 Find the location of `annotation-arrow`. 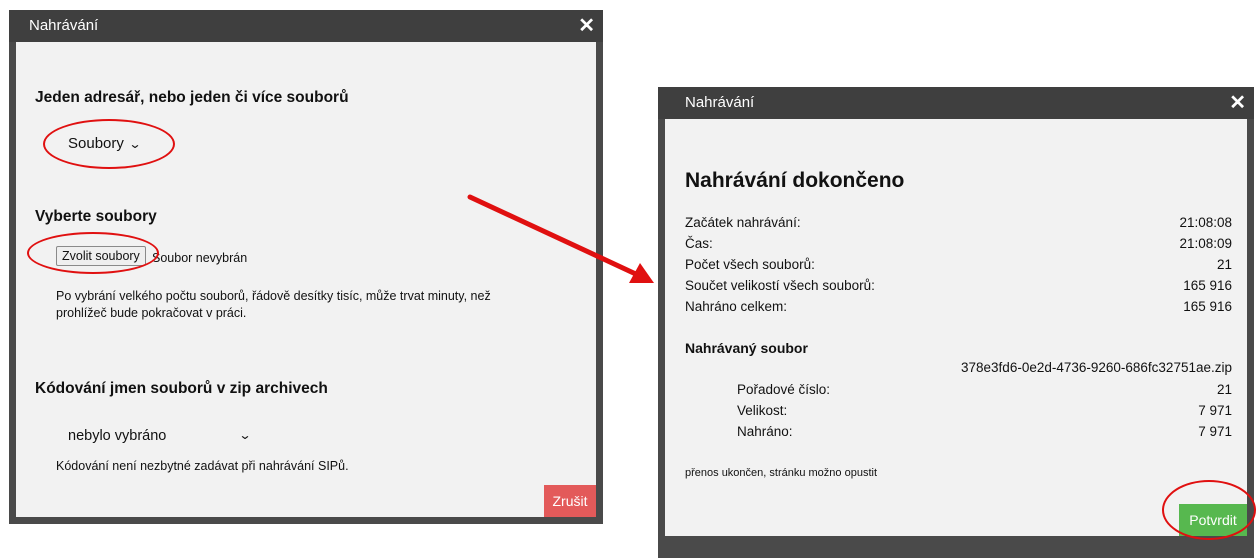

annotation-arrow is located at coordinates (560, 238).